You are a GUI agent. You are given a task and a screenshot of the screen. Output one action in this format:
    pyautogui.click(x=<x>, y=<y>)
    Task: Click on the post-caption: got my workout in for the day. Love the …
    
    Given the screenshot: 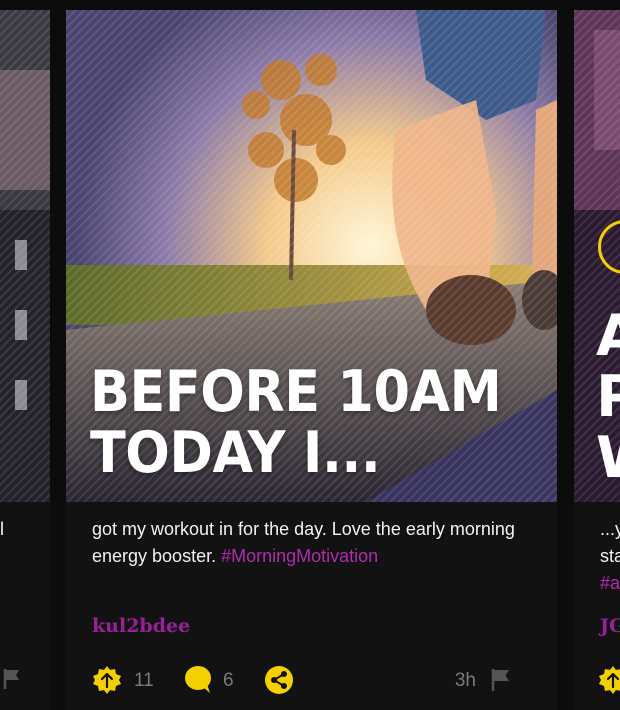 What is the action you would take?
    pyautogui.click(x=317, y=543)
    